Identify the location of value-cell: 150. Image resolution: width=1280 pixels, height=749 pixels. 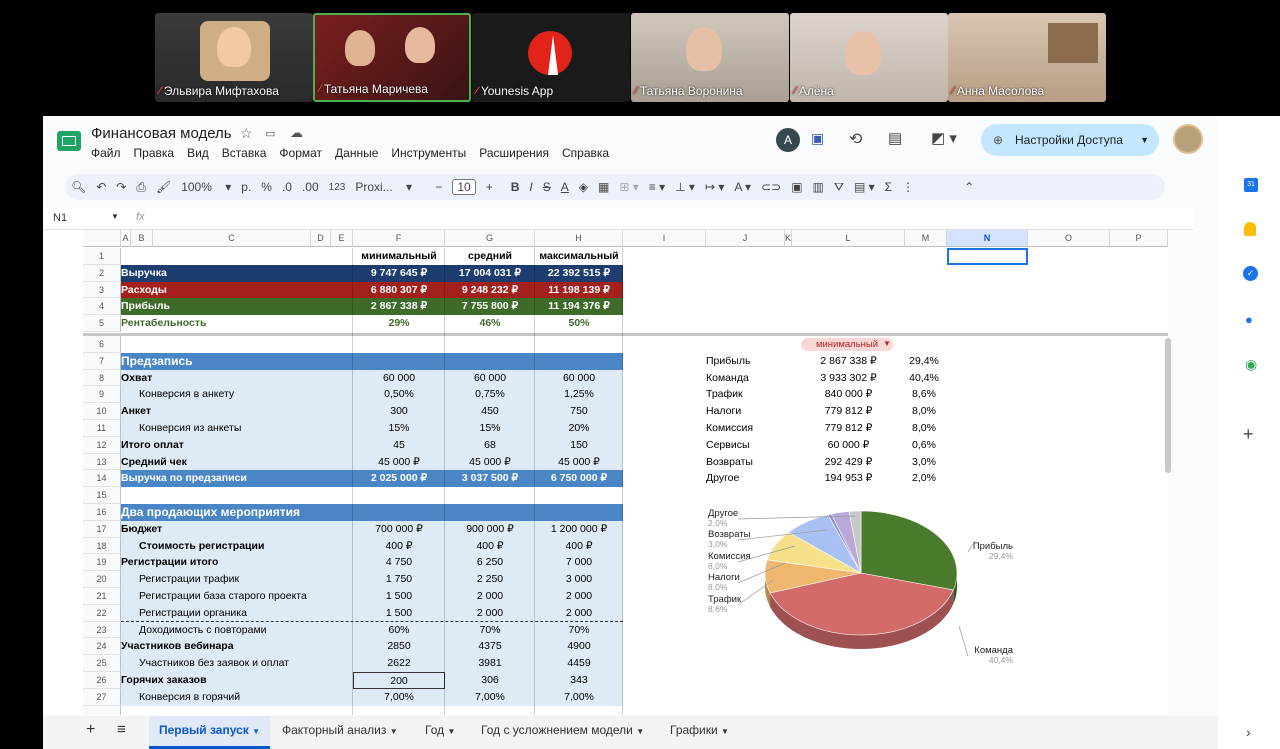
(579, 445).